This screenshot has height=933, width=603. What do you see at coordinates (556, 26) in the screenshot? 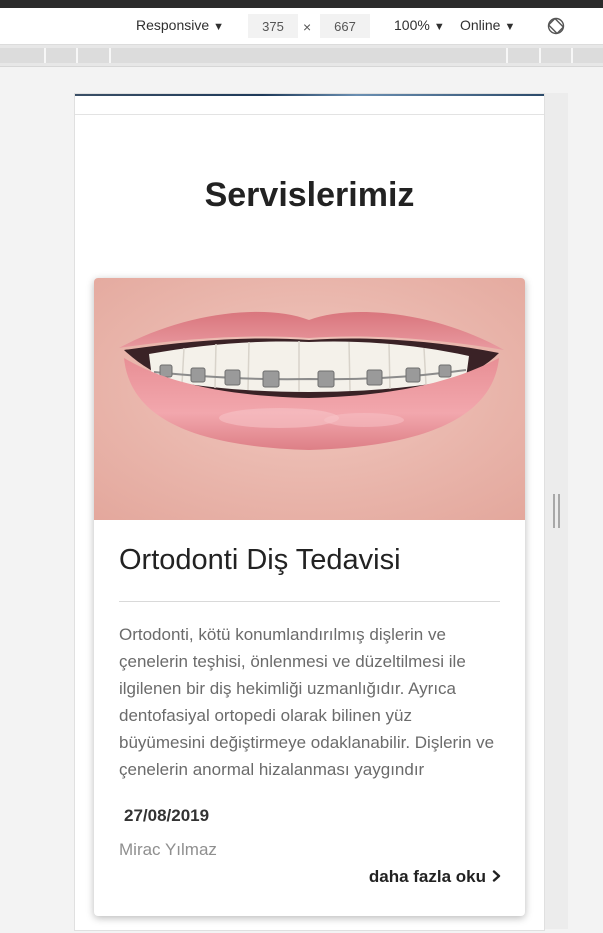
I see `rotate-icon` at bounding box center [556, 26].